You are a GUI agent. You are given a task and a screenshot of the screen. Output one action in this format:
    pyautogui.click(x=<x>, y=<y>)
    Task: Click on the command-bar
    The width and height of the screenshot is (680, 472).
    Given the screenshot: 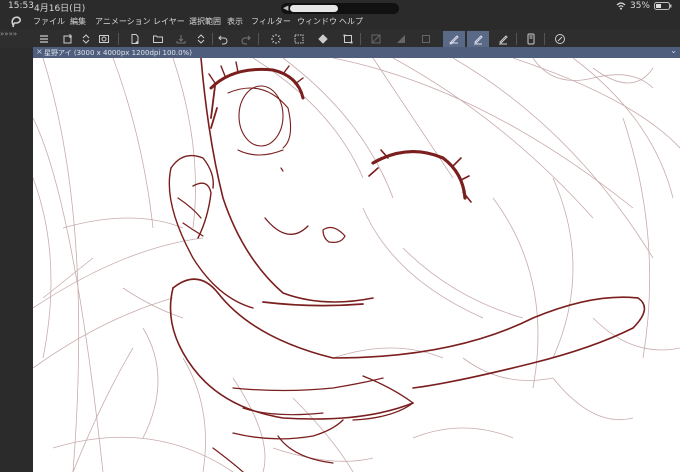 What is the action you would take?
    pyautogui.click(x=340, y=39)
    